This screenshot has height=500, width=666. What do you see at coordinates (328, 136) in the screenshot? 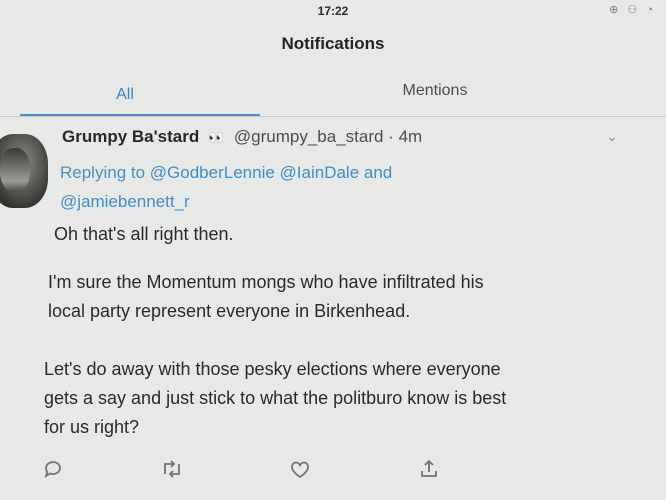
I see `handle-and-time: @grumpy_ba_stard · 4m` at bounding box center [328, 136].